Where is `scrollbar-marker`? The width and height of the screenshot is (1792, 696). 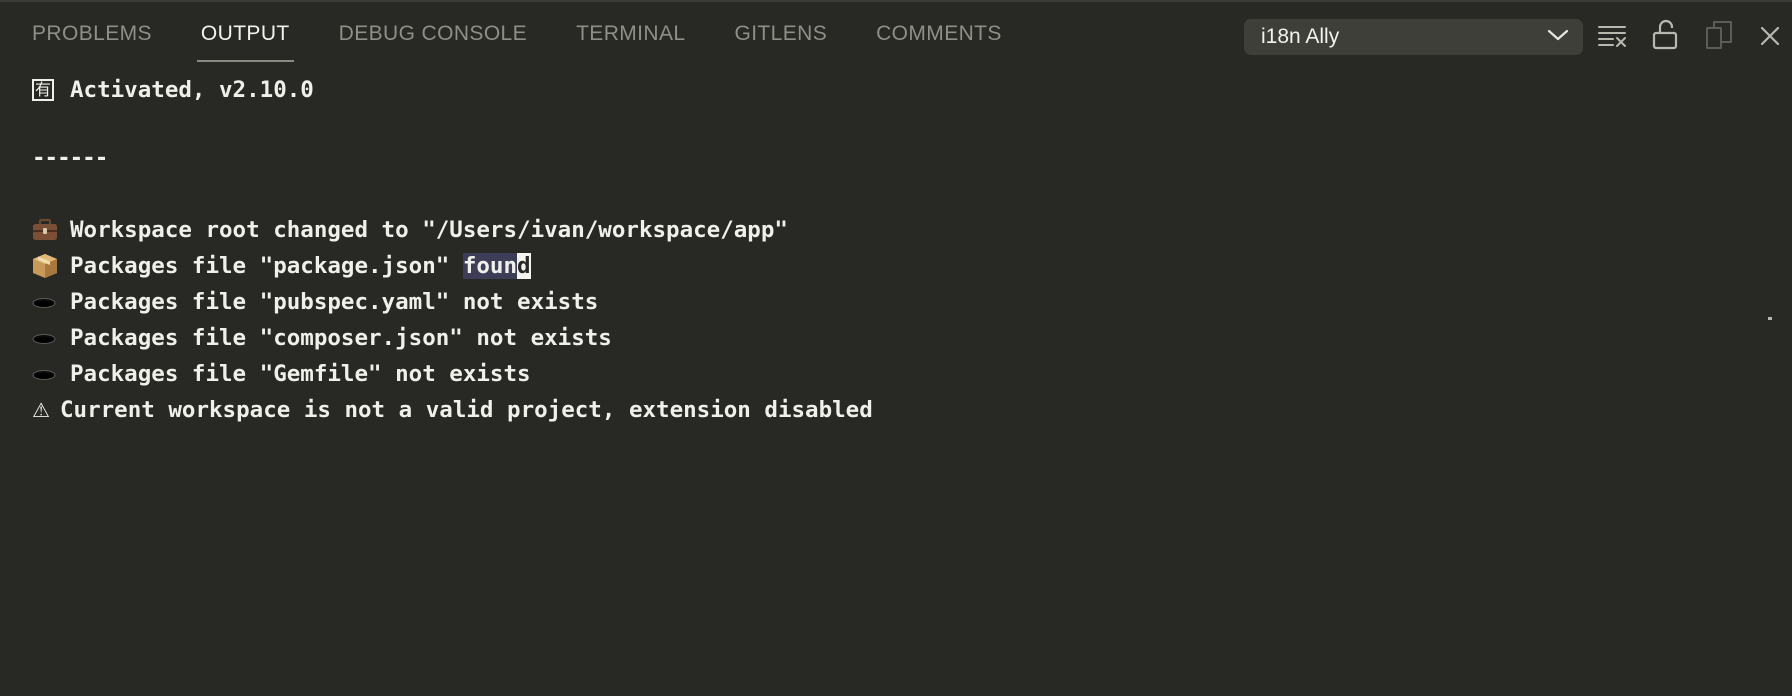
scrollbar-marker is located at coordinates (1770, 318).